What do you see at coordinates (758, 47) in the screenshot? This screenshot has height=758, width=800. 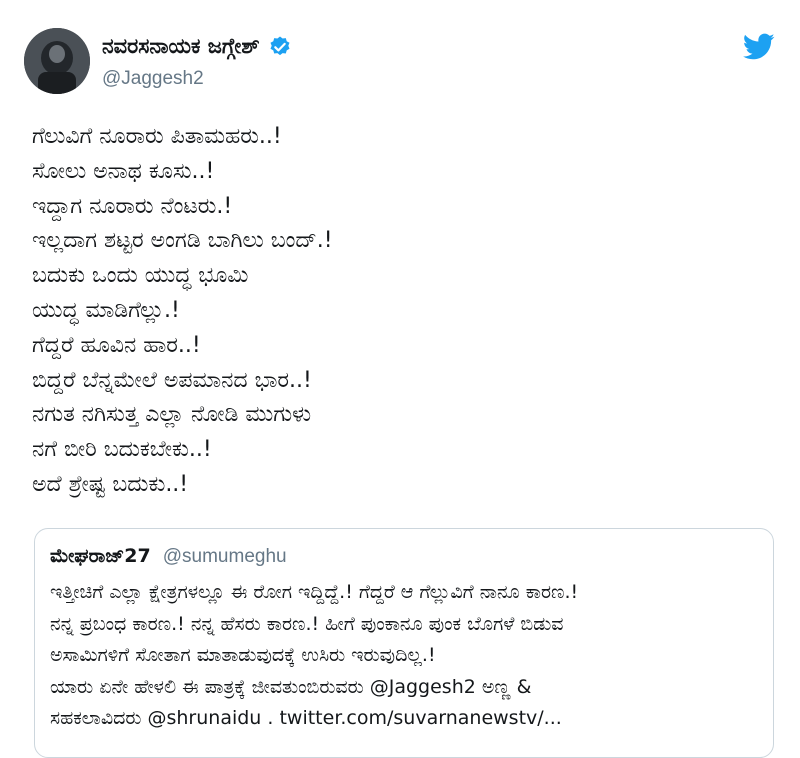 I see `twitter-bird-icon` at bounding box center [758, 47].